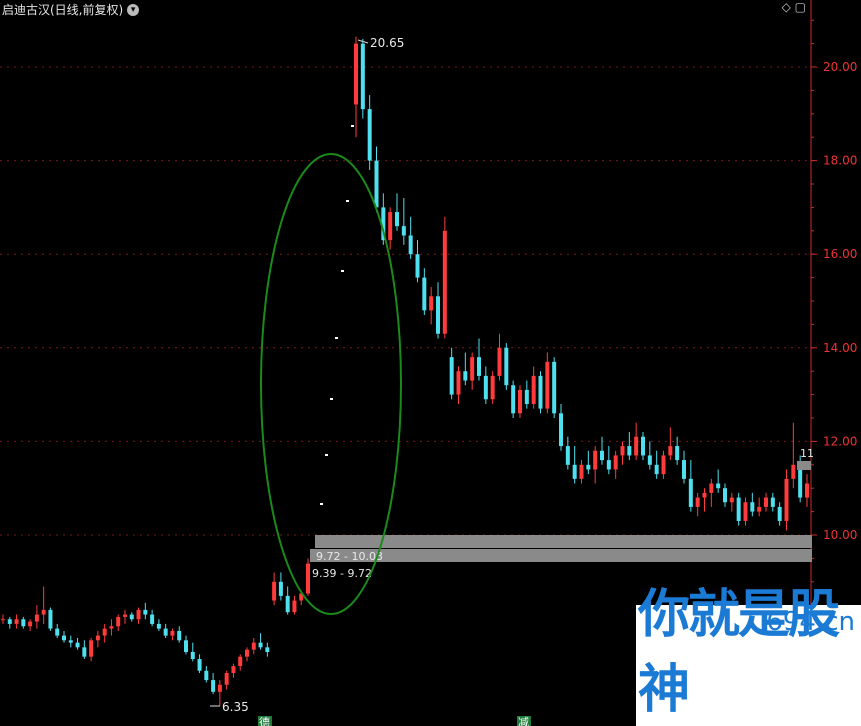 Image resolution: width=861 pixels, height=726 pixels. I want to click on marker-jian: 减, so click(523, 721).